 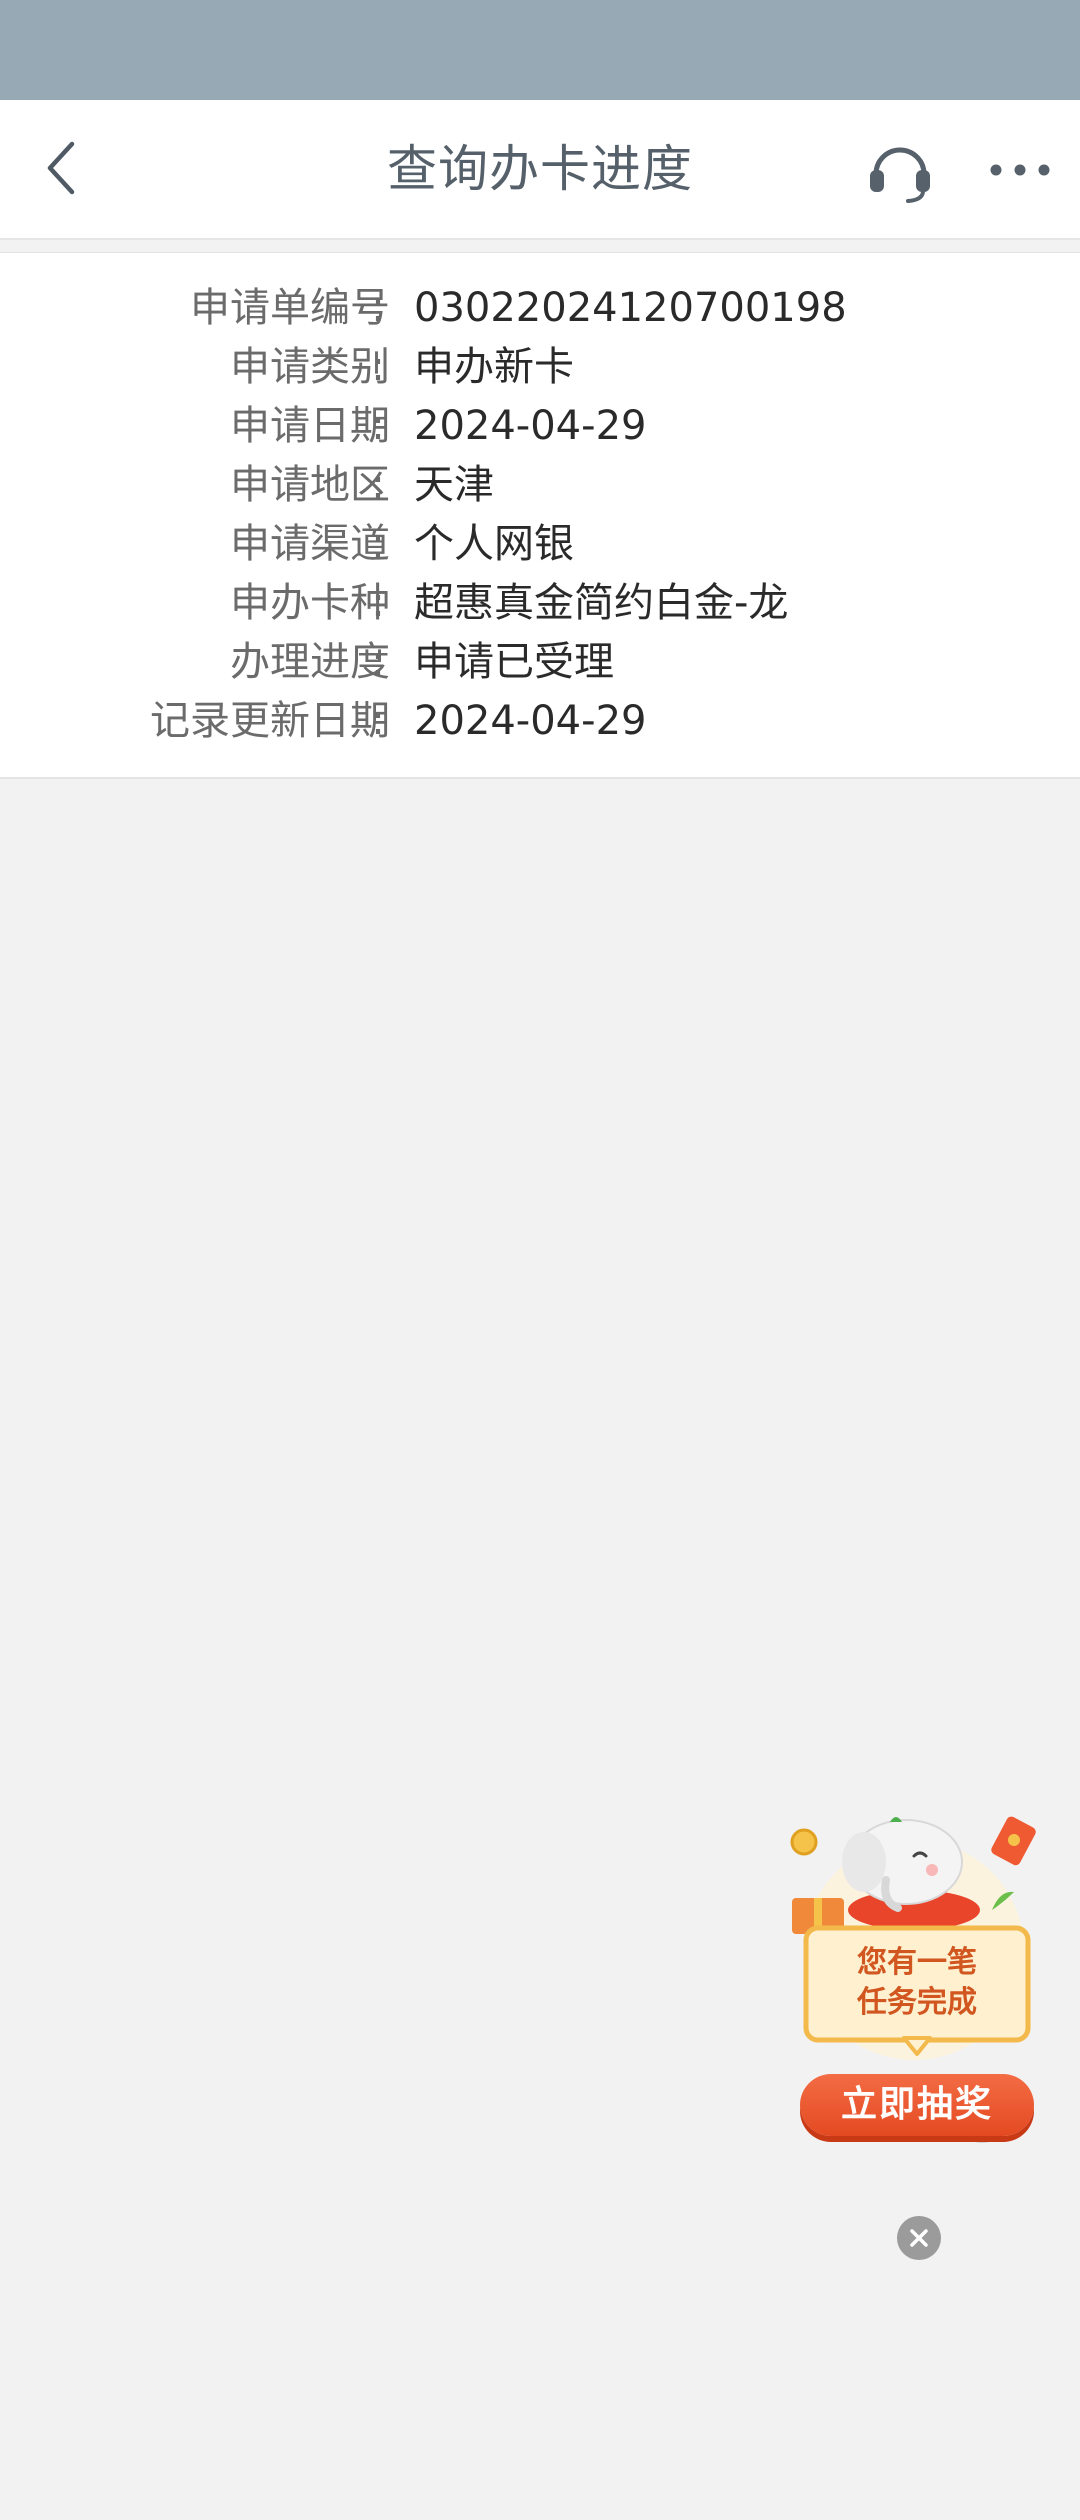 I want to click on info-row-application-type: 申请类别 : 申办新卡, so click(x=540, y=367).